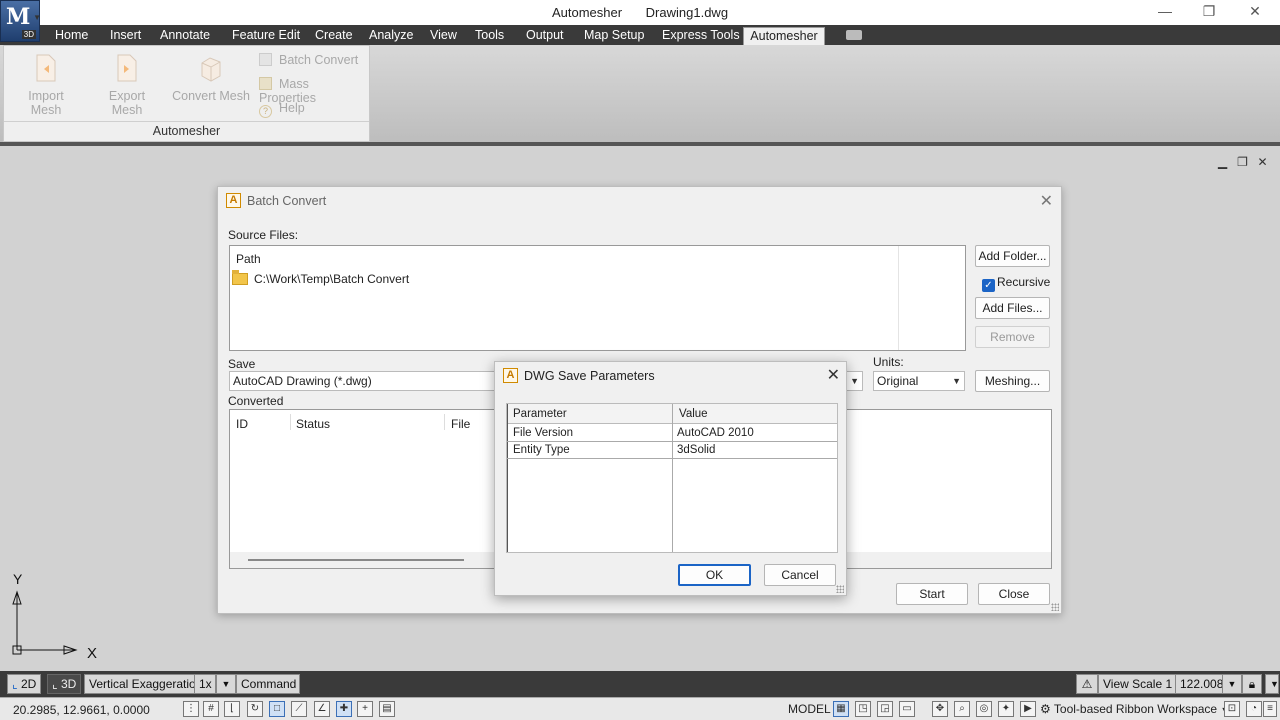  I want to click on viewport-icon: ▭, so click(907, 709).